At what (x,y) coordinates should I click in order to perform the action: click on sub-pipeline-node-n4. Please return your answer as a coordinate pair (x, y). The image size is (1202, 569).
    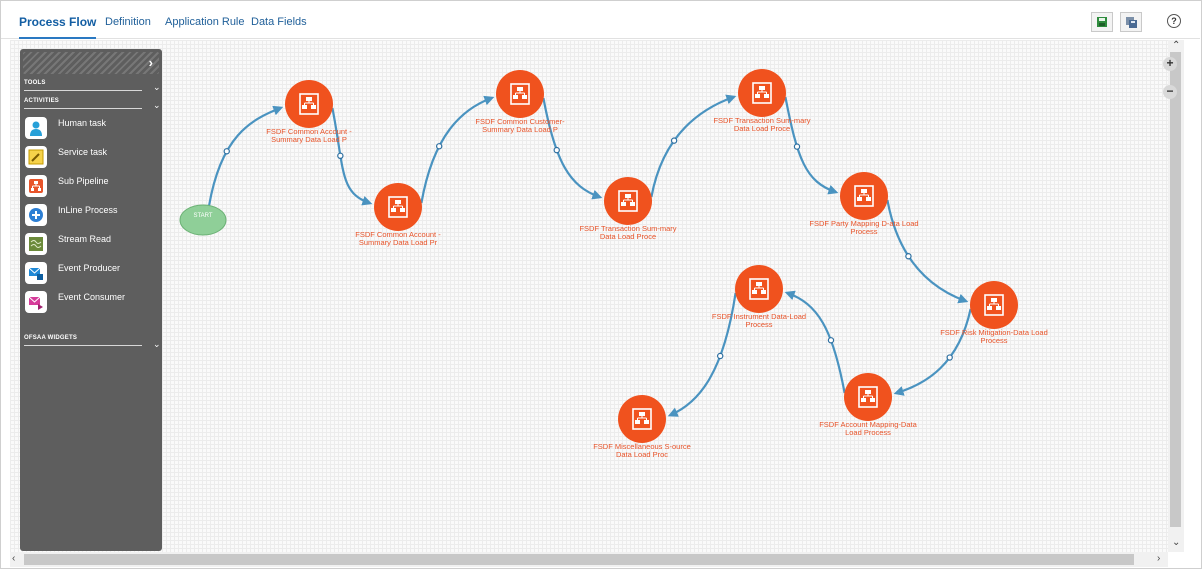
    Looking at the image, I should click on (628, 201).